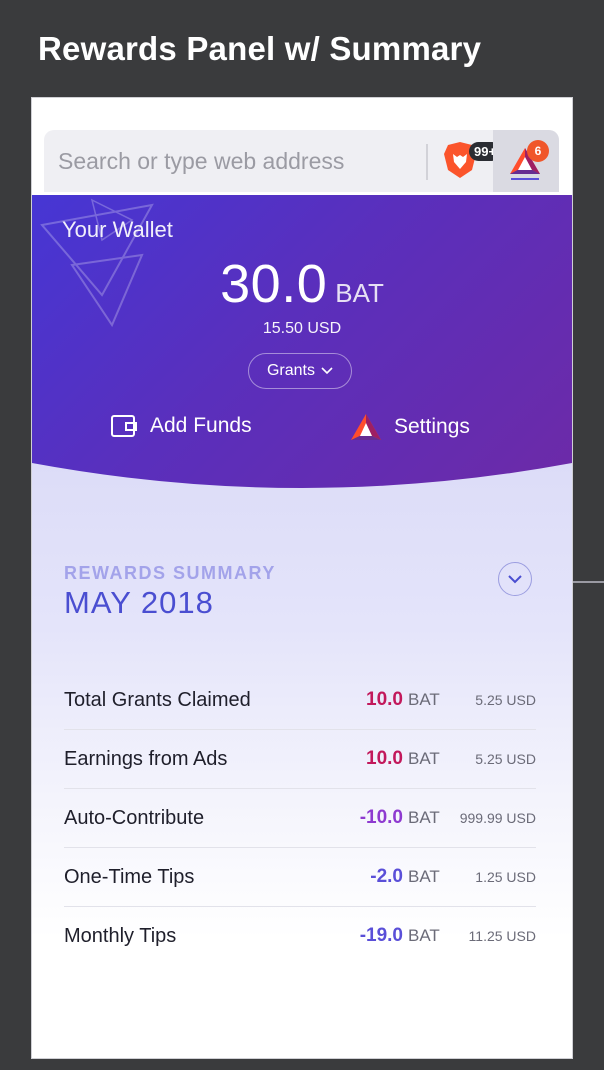 This screenshot has height=1070, width=604. I want to click on settings-bat-icon, so click(366, 427).